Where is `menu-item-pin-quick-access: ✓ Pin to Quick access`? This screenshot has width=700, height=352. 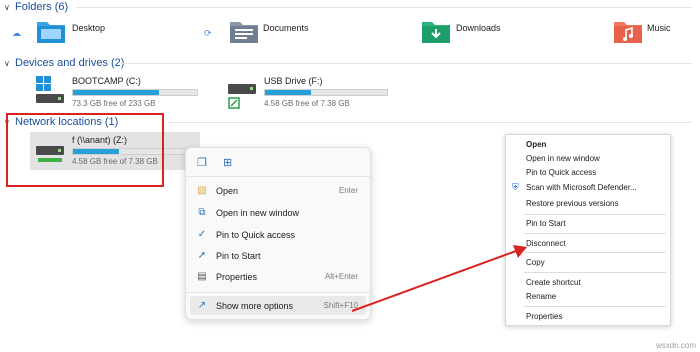
menu-item-pin-quick-access: ✓ Pin to Quick access is located at coordinates (278, 234).